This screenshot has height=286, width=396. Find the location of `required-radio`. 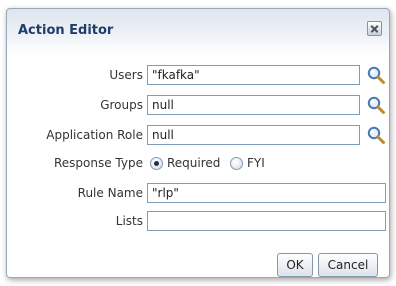

required-radio is located at coordinates (156, 163).